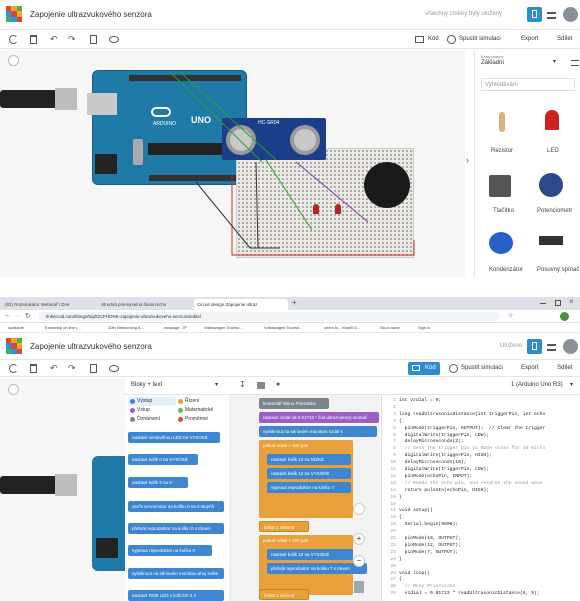  What do you see at coordinates (278, 384) in the screenshot?
I see `debug-icon: ●` at bounding box center [278, 384].